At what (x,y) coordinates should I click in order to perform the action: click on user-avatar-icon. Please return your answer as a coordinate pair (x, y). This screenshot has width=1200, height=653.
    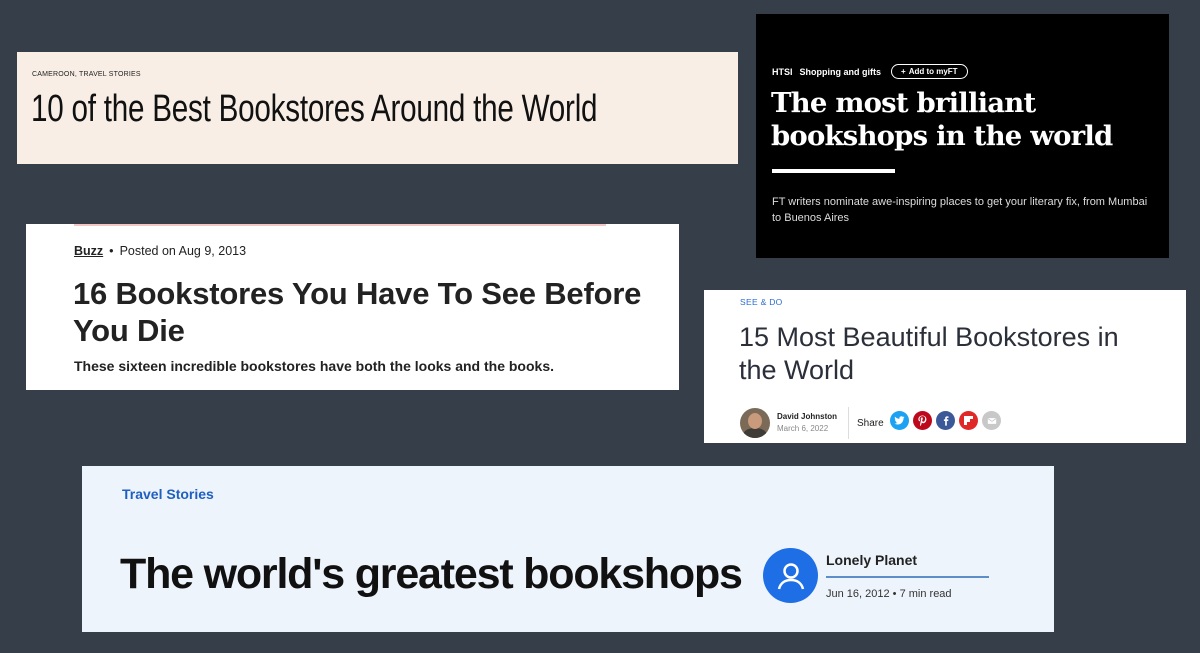
    Looking at the image, I should click on (790, 575).